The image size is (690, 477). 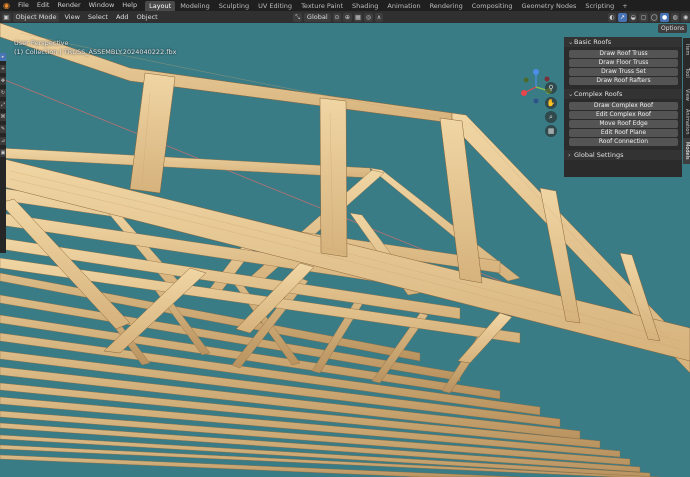 What do you see at coordinates (3, 141) in the screenshot?
I see `measure-tool-icon: ⊿` at bounding box center [3, 141].